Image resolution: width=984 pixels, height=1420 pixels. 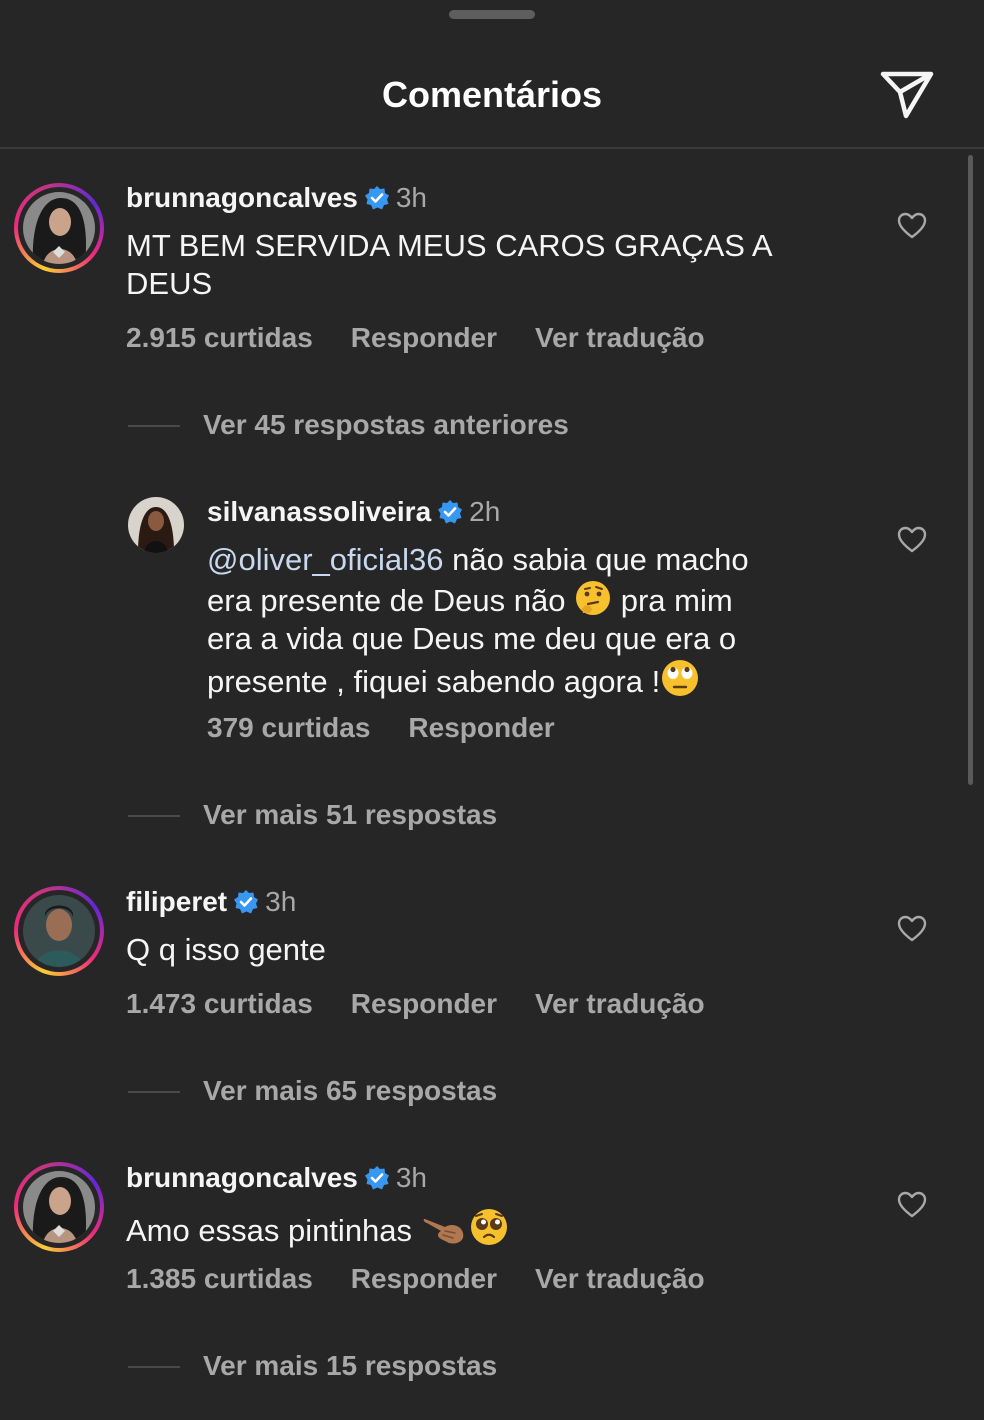 I want to click on comment-text: MT BEM SERVIDA MEUS CAROS GRAÇAS A DEUS, so click(x=448, y=264).